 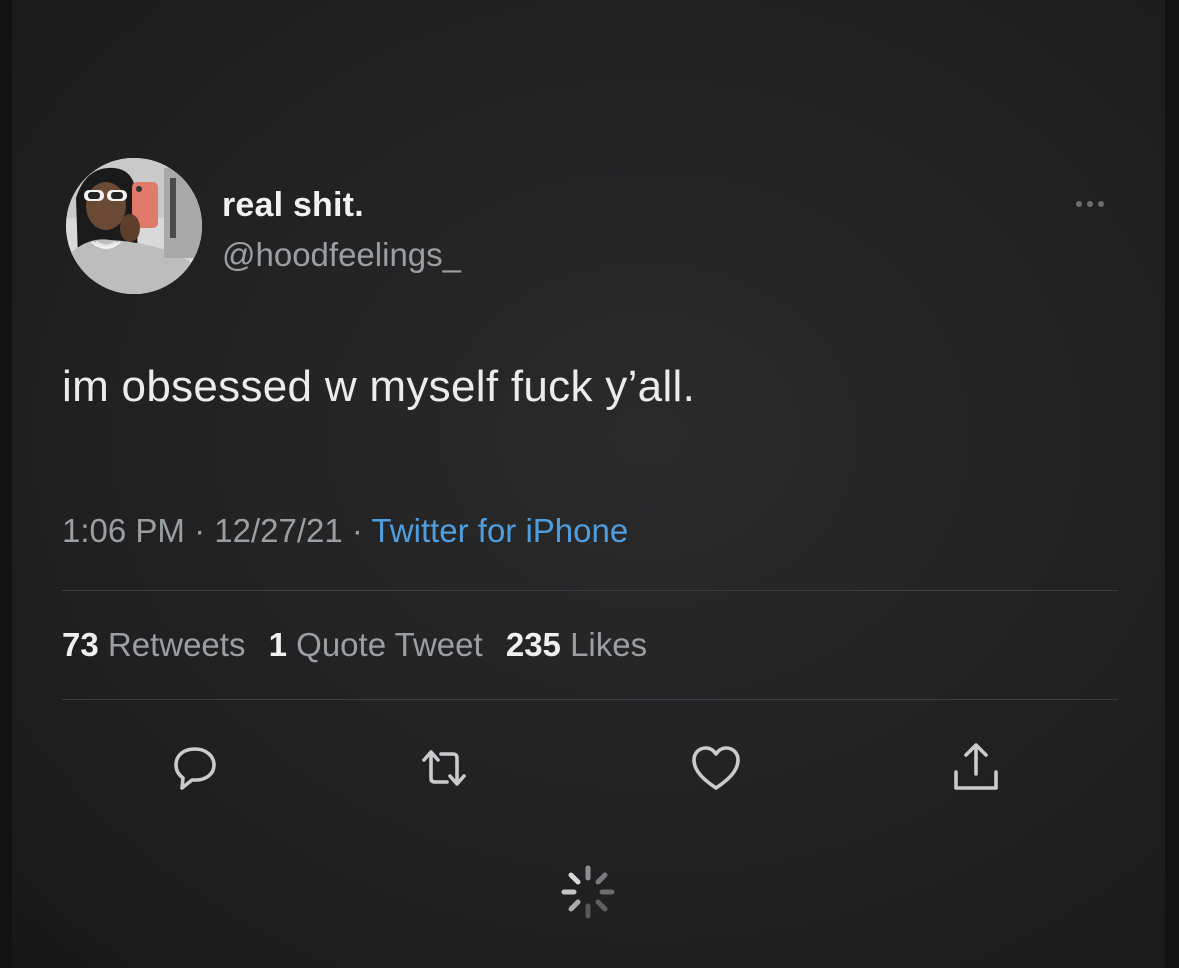 I want to click on retweets-count: 73, so click(x=80, y=644).